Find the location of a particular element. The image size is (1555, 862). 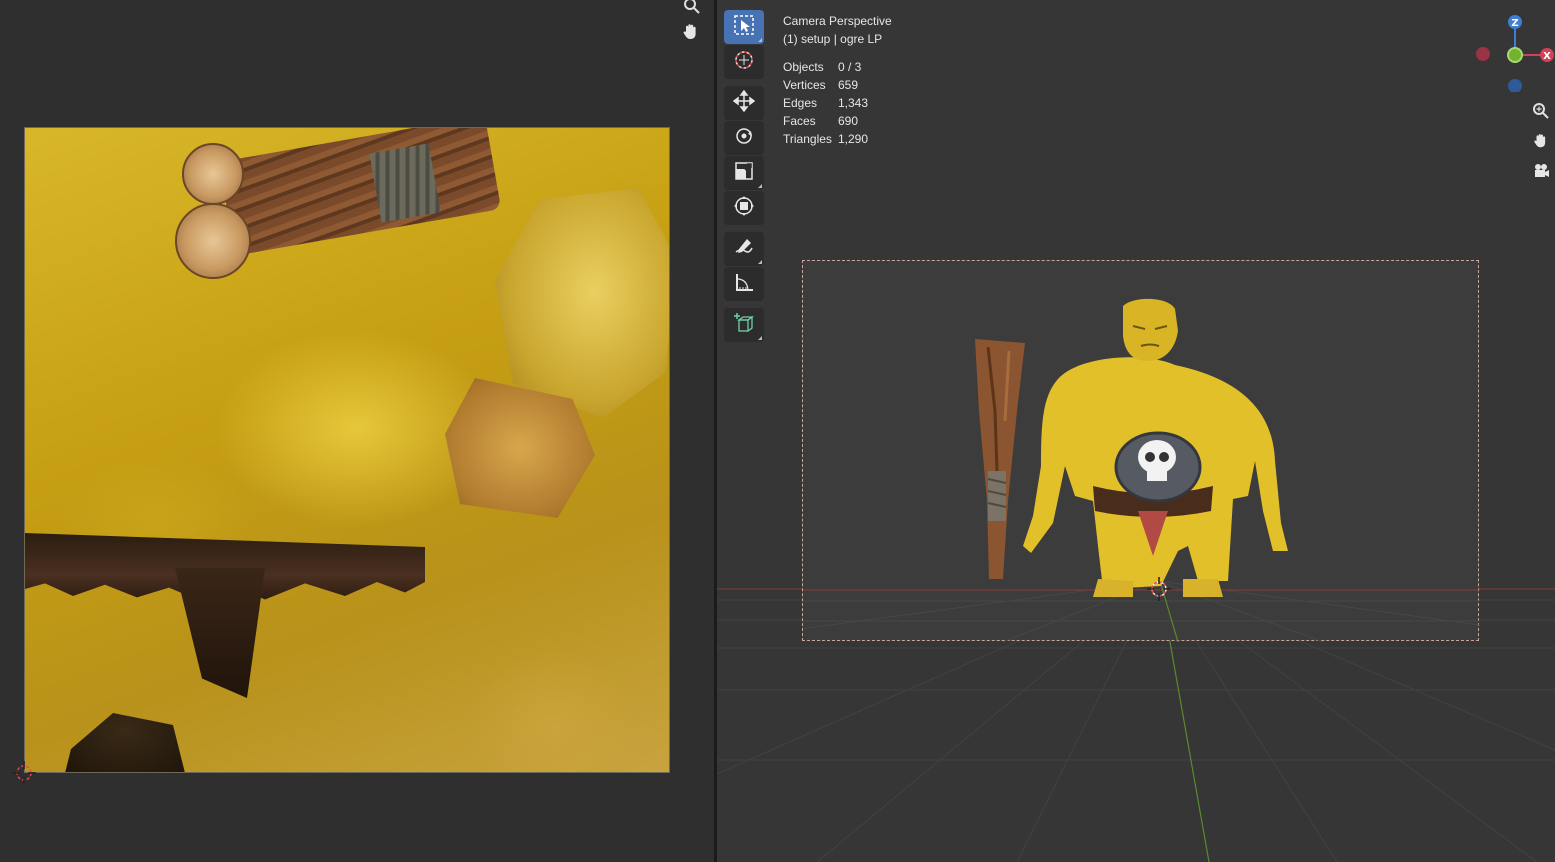

tool-annotate is located at coordinates (744, 249).